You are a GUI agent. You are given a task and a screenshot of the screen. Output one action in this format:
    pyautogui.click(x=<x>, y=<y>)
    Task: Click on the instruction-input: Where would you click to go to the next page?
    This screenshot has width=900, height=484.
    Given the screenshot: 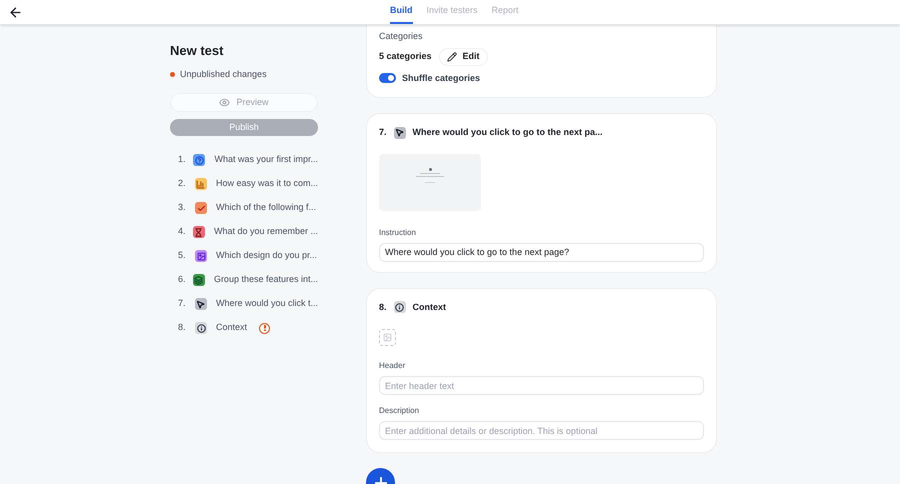 What is the action you would take?
    pyautogui.click(x=541, y=252)
    